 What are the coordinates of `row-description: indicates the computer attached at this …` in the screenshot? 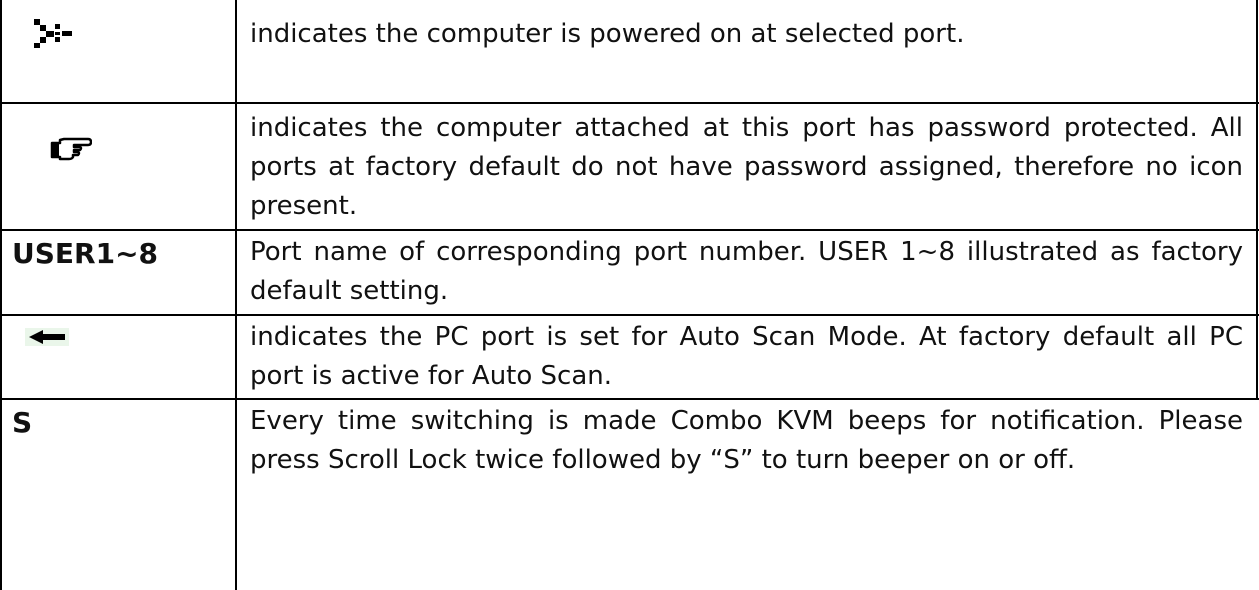 It's located at (746, 167).